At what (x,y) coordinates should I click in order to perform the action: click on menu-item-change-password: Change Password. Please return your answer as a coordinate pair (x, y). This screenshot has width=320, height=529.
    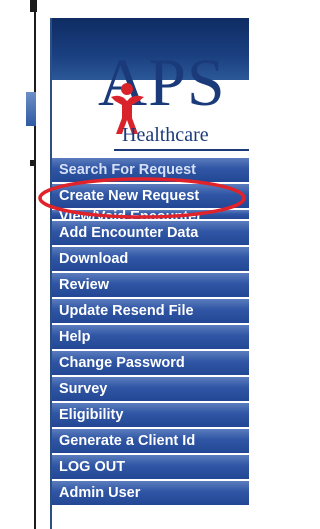
    Looking at the image, I should click on (150, 363).